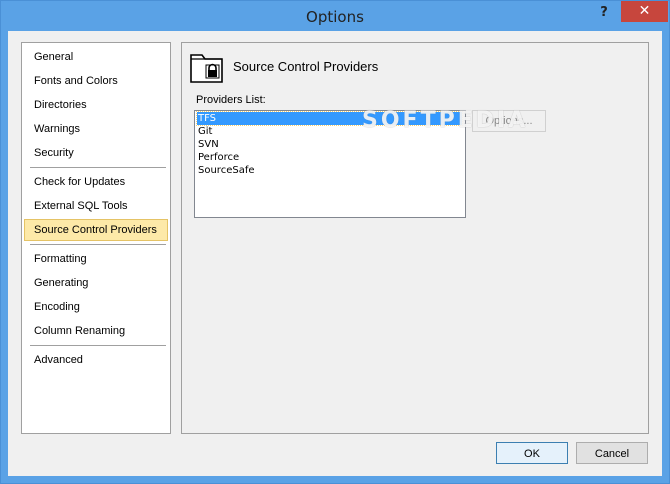 The width and height of the screenshot is (670, 484). Describe the element at coordinates (612, 453) in the screenshot. I see `cancel-button: Cancel` at that location.